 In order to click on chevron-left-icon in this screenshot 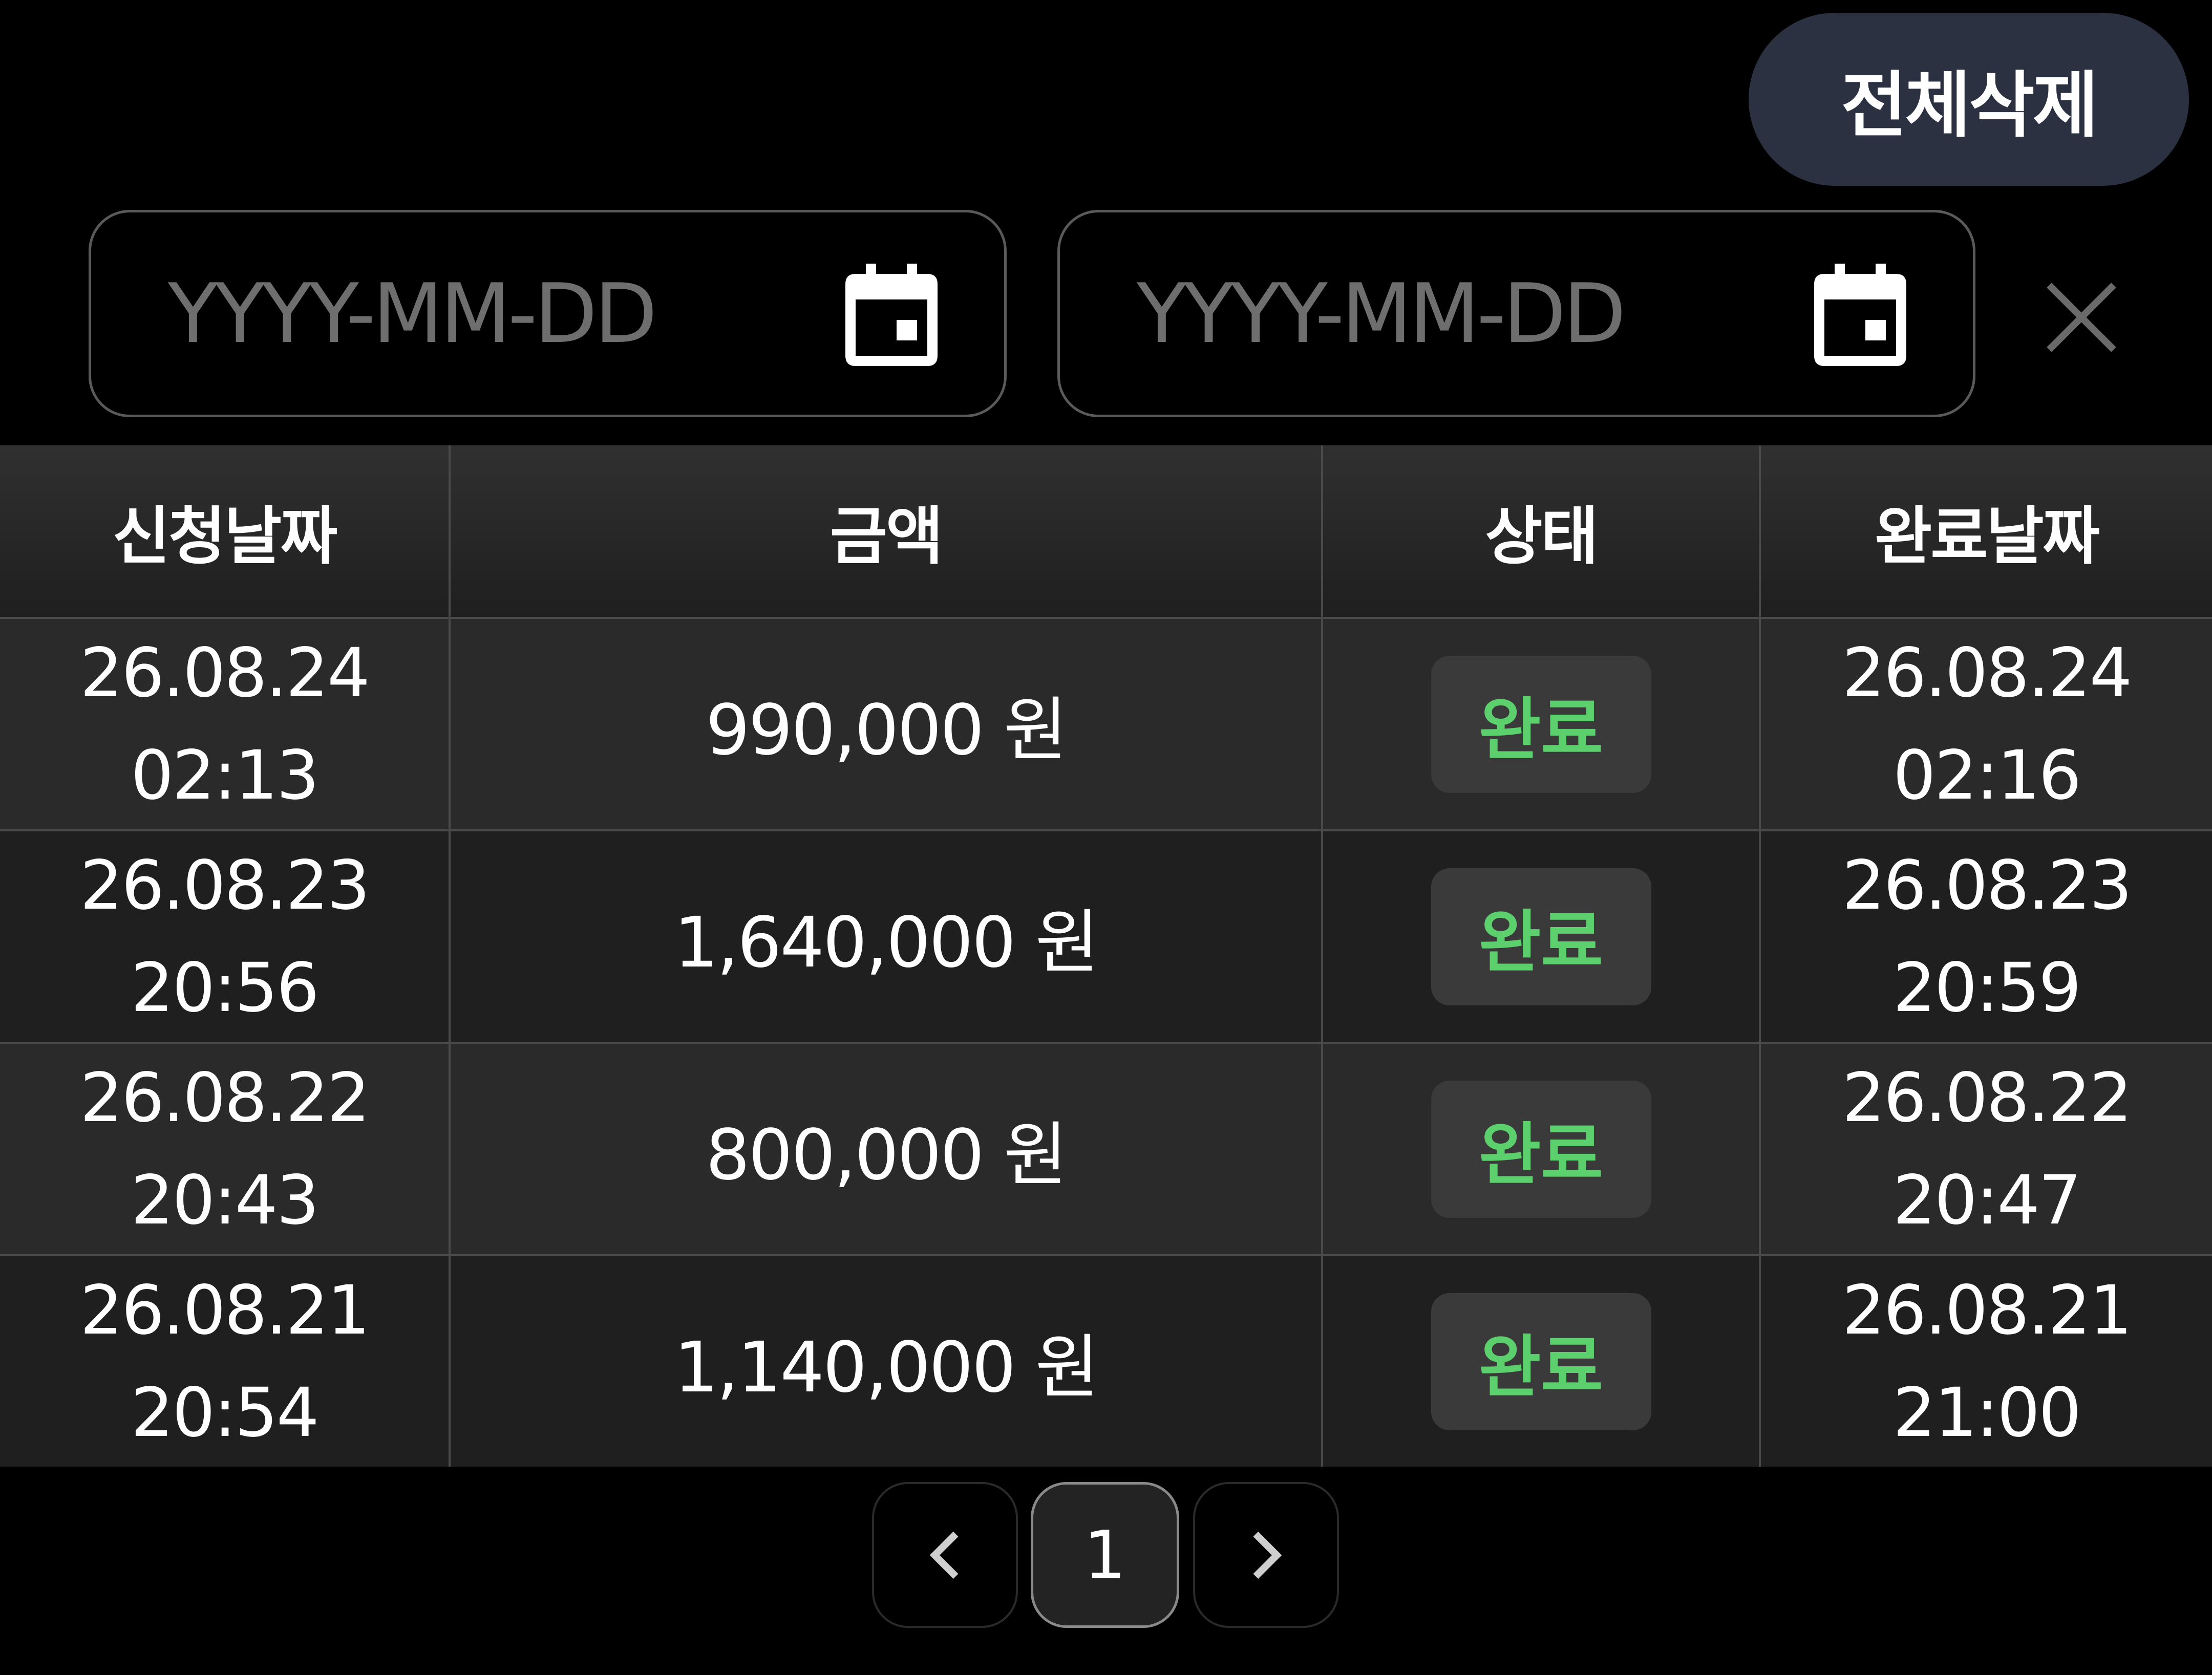, I will do `click(943, 1555)`.